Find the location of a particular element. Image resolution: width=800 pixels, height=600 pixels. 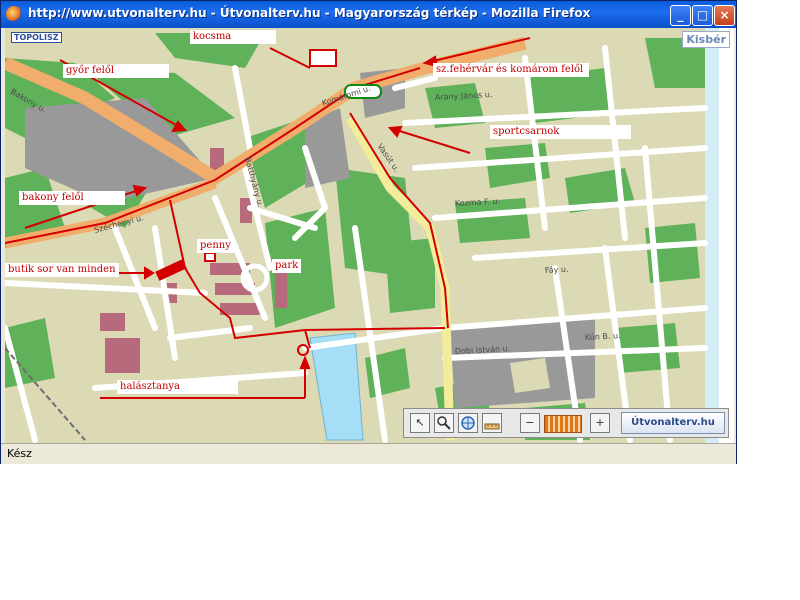

zoom-out-button: − is located at coordinates (530, 423).